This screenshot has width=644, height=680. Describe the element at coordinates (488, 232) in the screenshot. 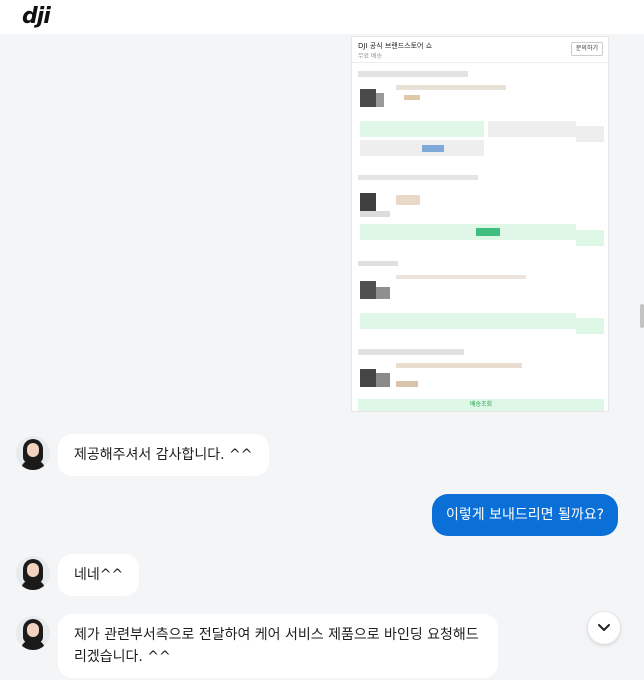

I see `blurred-green-text` at that location.